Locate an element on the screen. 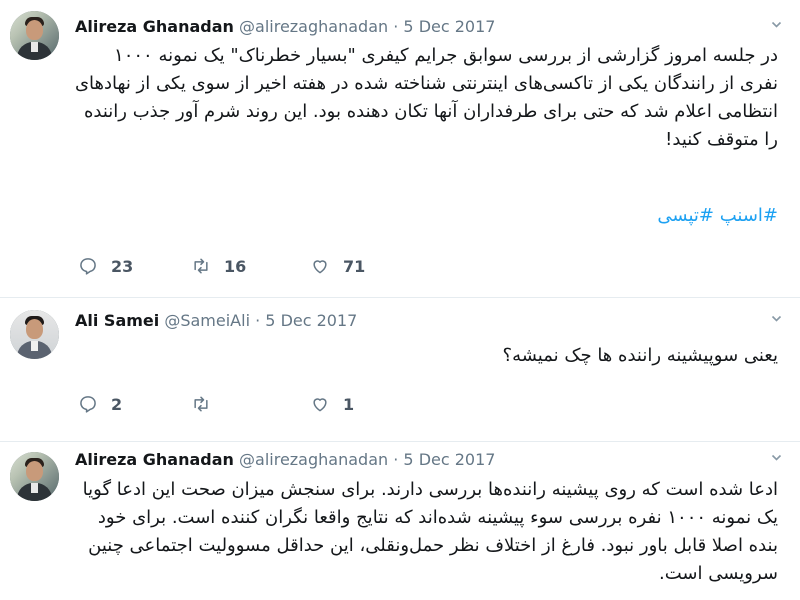 The image size is (800, 600). retweet-button is located at coordinates (207, 404).